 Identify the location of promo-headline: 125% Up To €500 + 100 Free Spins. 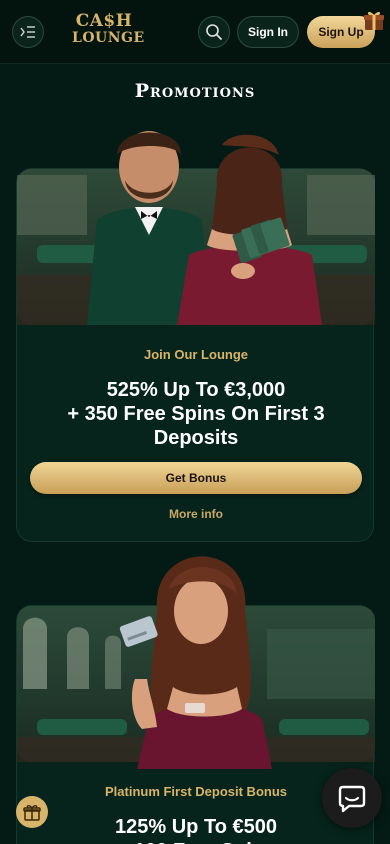
(196, 830).